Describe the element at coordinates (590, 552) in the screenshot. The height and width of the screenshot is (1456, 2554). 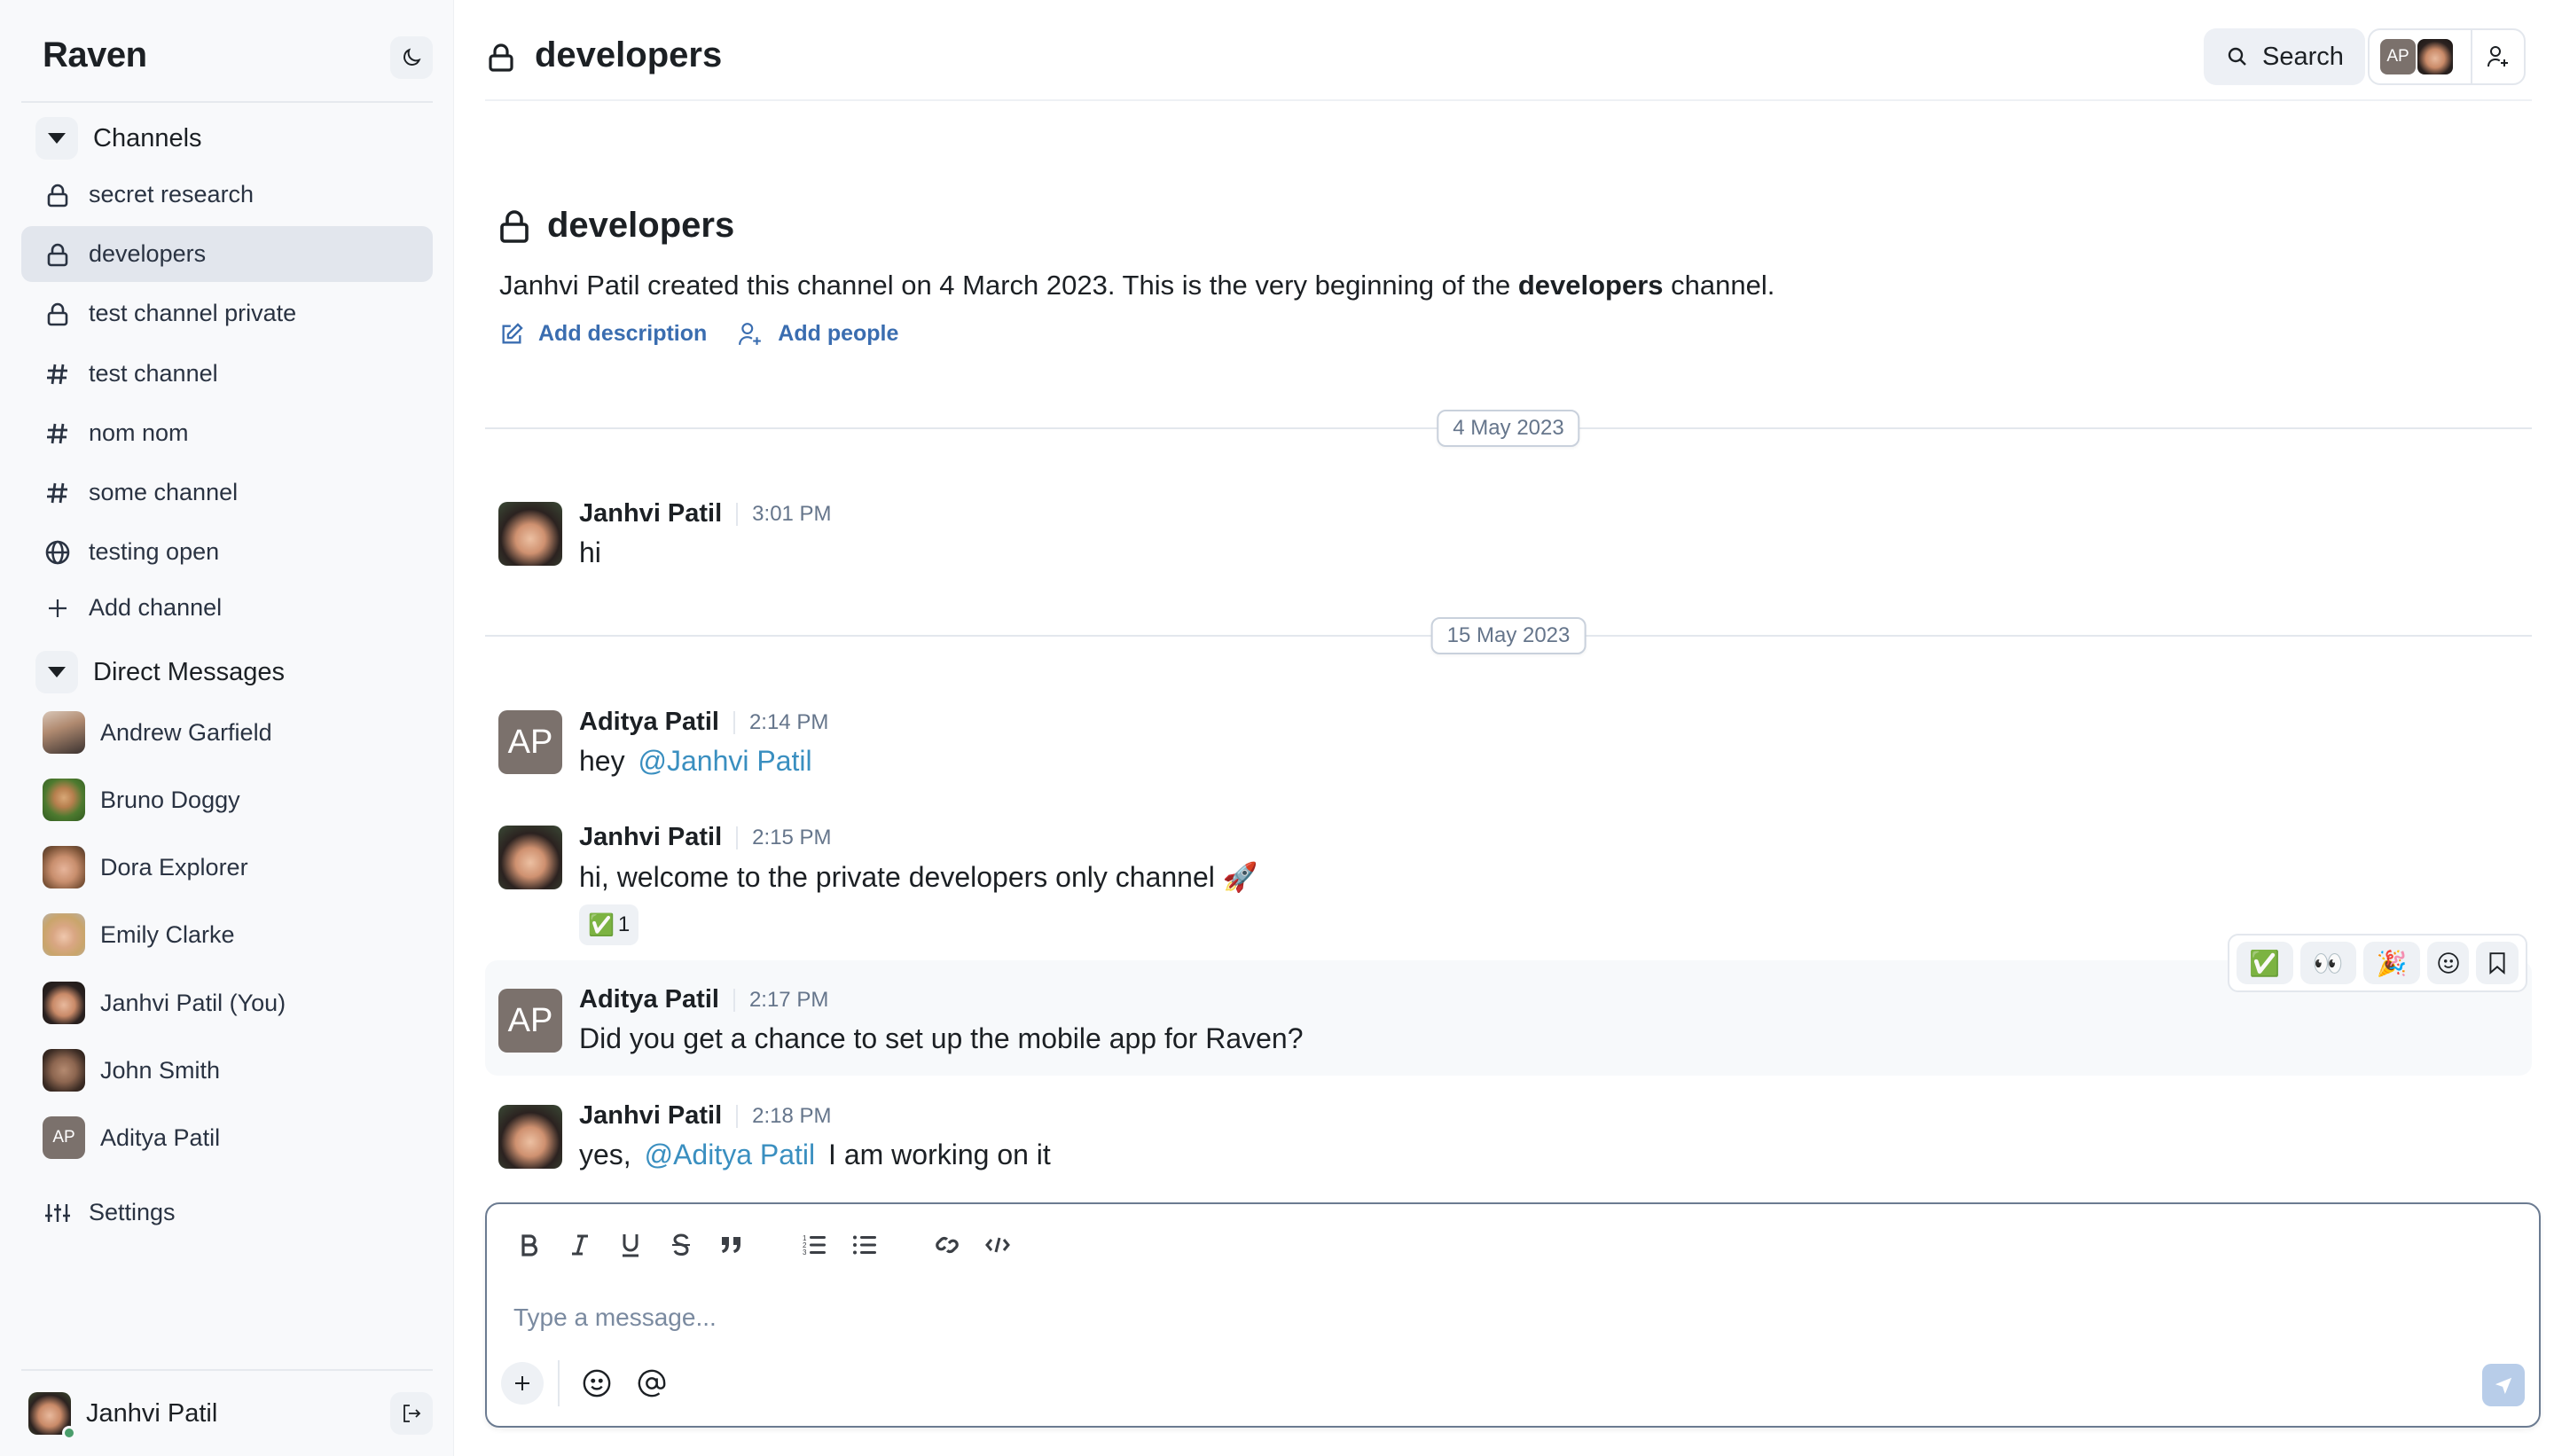
I see `message-text: hi` at that location.